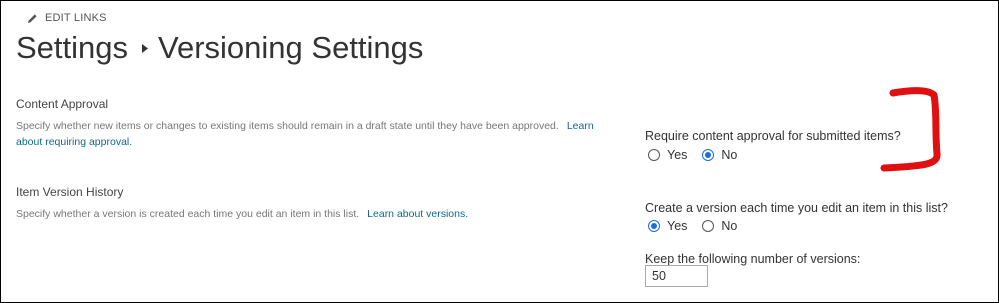 This screenshot has width=999, height=303. Describe the element at coordinates (708, 226) in the screenshot. I see `create-version-no-radio` at that location.